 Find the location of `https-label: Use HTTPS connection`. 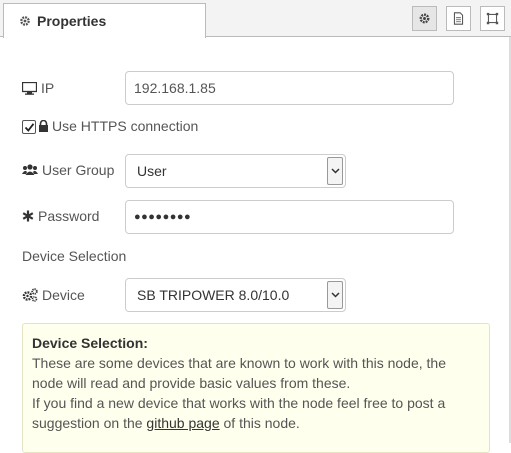

https-label: Use HTTPS connection is located at coordinates (118, 126).